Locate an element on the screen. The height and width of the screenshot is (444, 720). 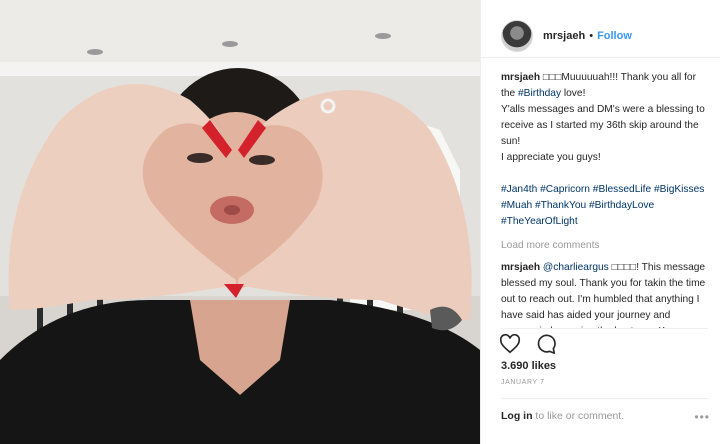
hashtag: #TheYearOfLight is located at coordinates (539, 221).